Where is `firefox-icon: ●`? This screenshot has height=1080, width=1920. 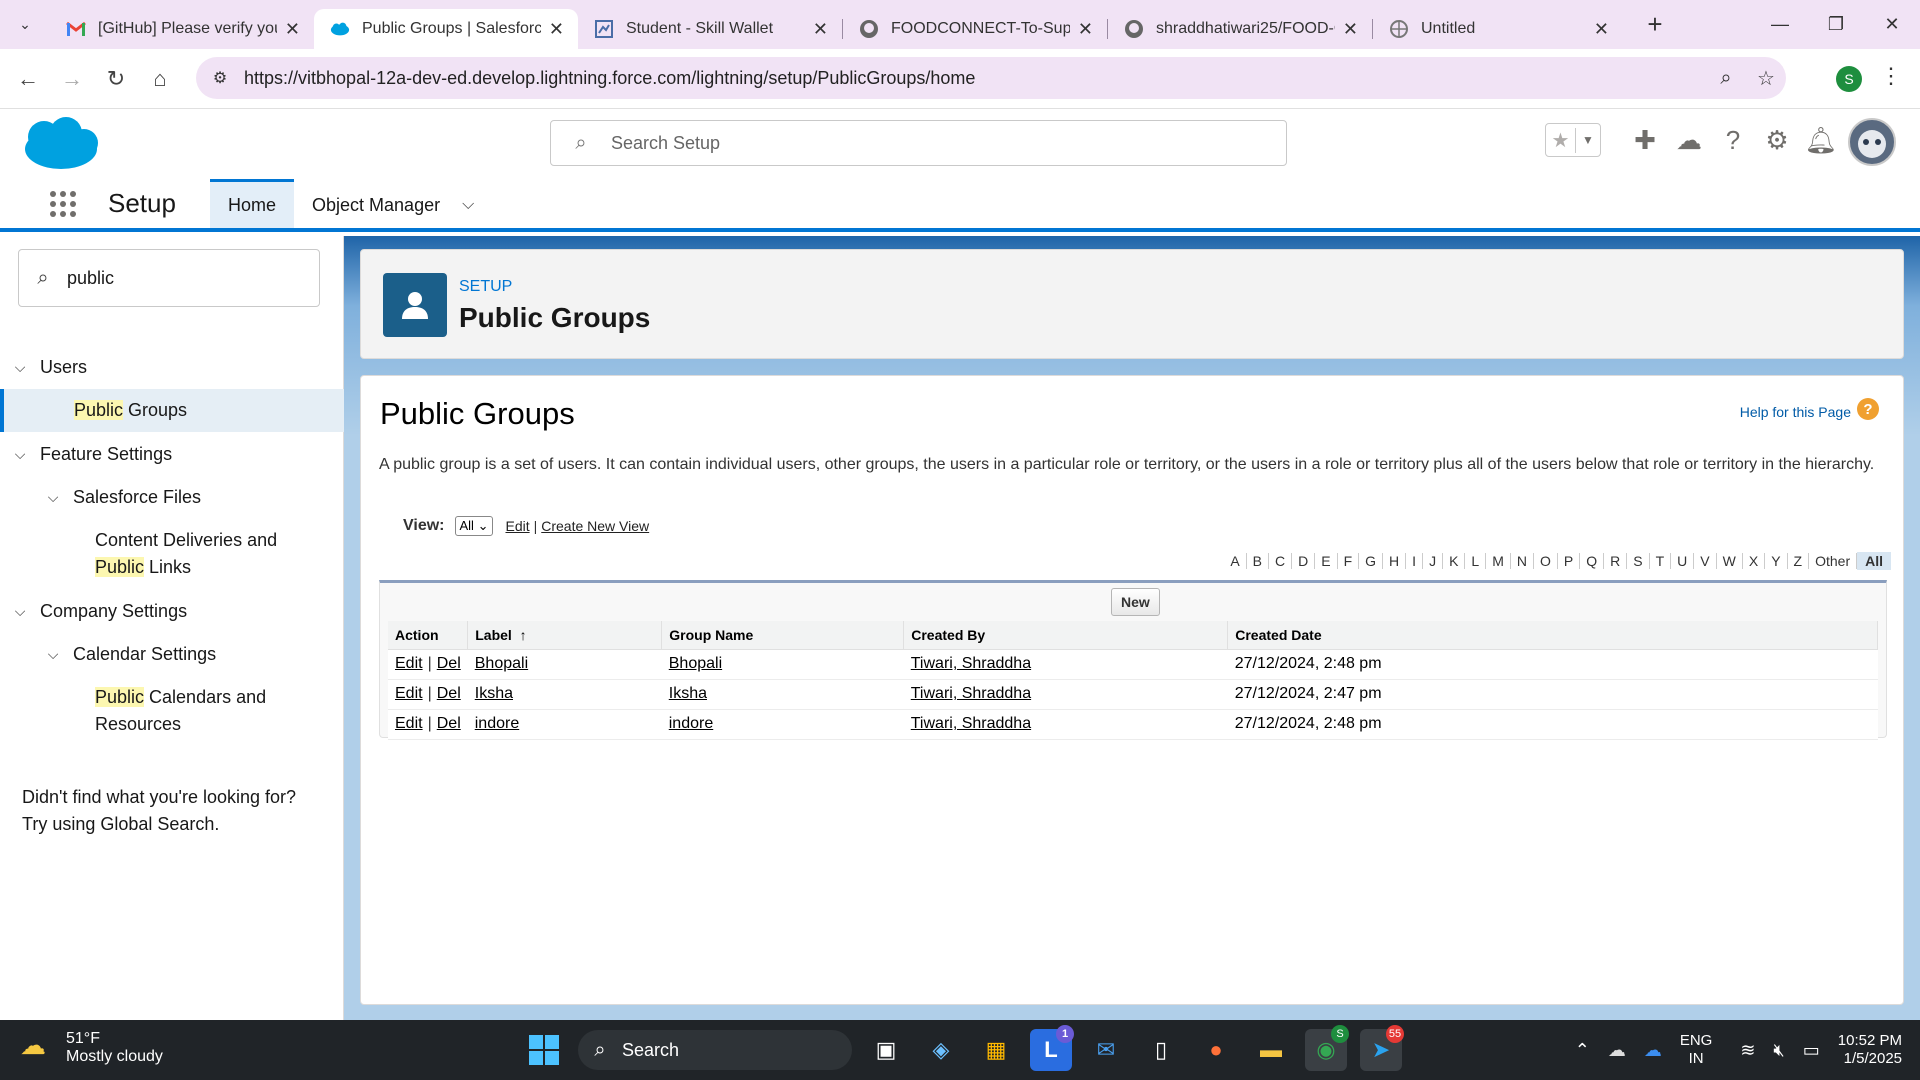 firefox-icon: ● is located at coordinates (1216, 1050).